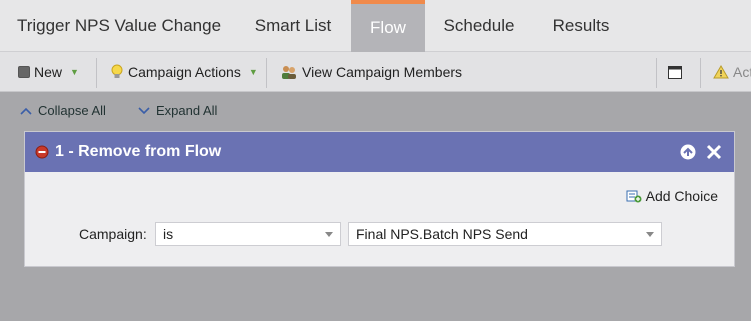 The height and width of the screenshot is (321, 751). Describe the element at coordinates (42, 152) in the screenshot. I see `stop-icon` at that location.